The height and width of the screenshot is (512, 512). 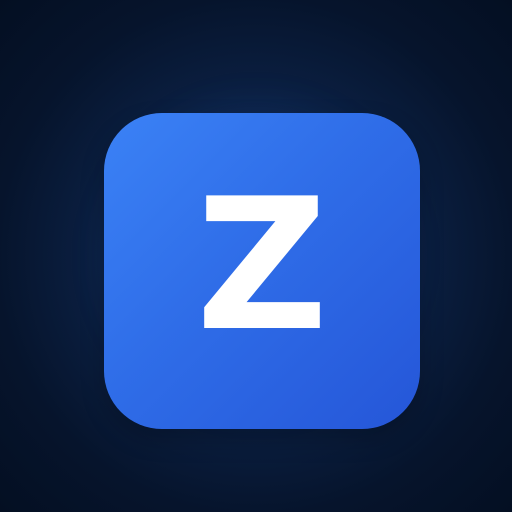 What do you see at coordinates (262, 265) in the screenshot?
I see `app-icon-letter: Z` at bounding box center [262, 265].